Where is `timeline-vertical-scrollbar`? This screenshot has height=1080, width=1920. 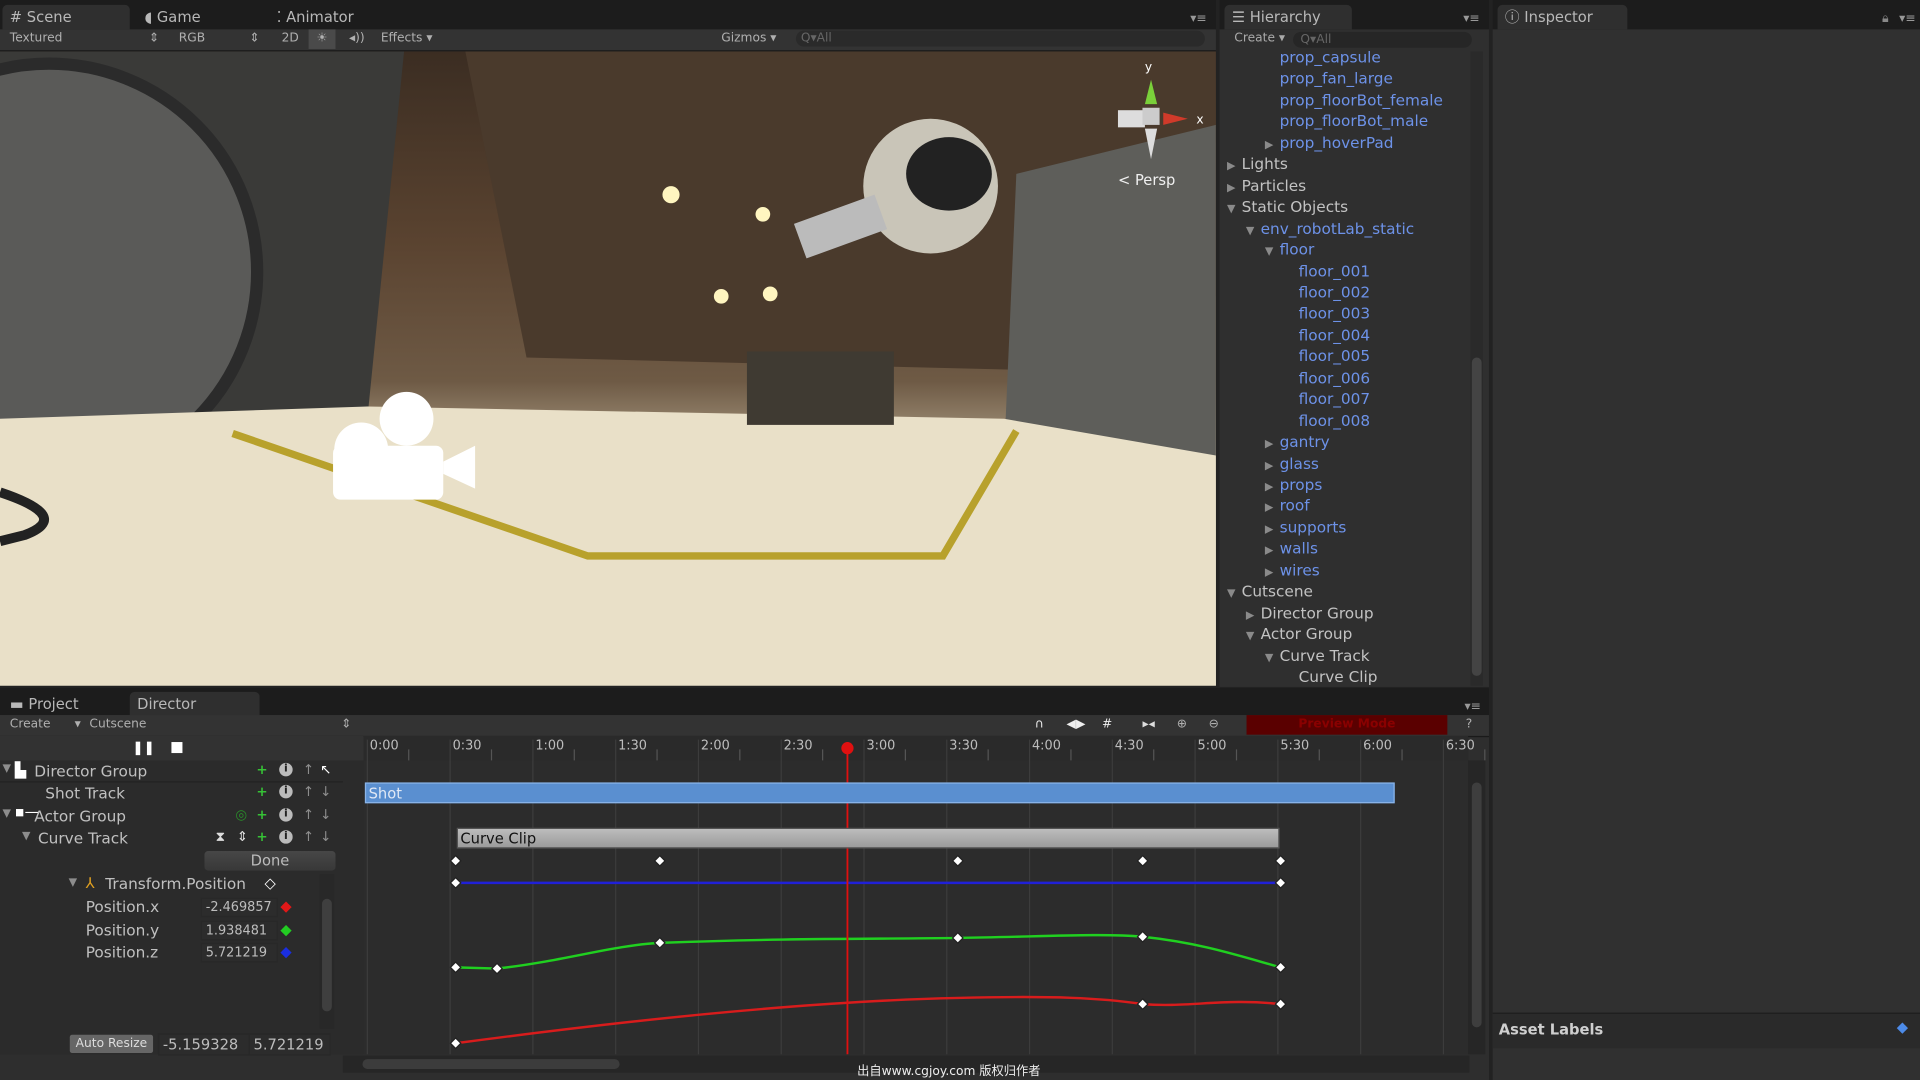
timeline-vertical-scrollbar is located at coordinates (1477, 907).